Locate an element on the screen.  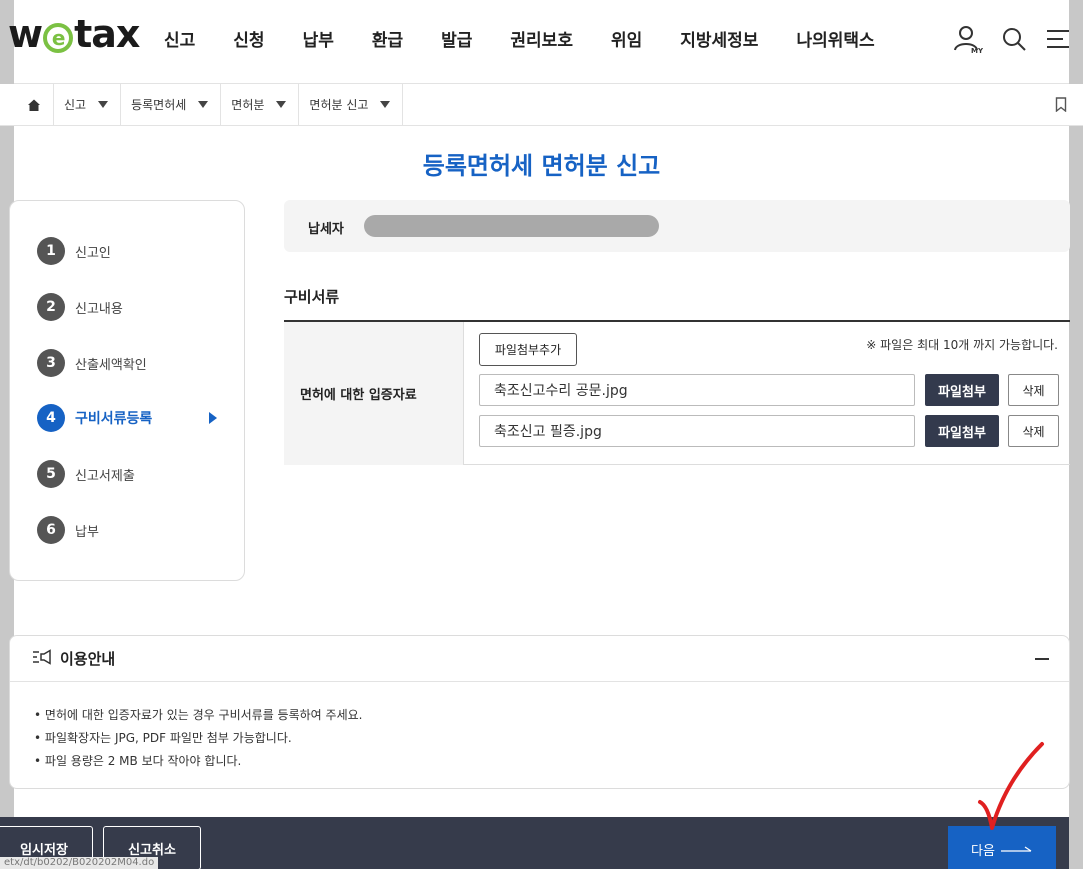
file-name-field: 축조신고 필증.jpg is located at coordinates (697, 431).